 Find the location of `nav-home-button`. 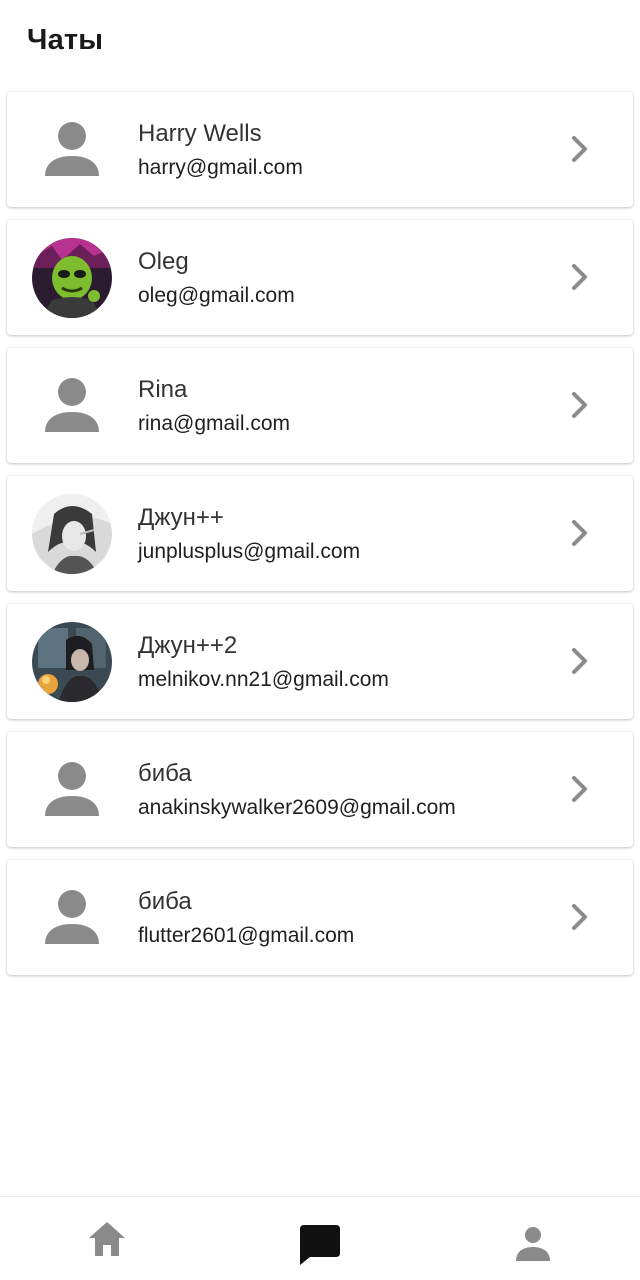

nav-home-button is located at coordinates (106, 1238).